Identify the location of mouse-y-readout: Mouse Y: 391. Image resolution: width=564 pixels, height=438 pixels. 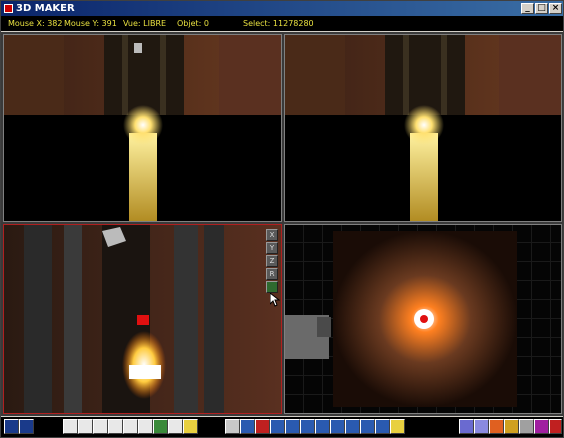
(90, 23).